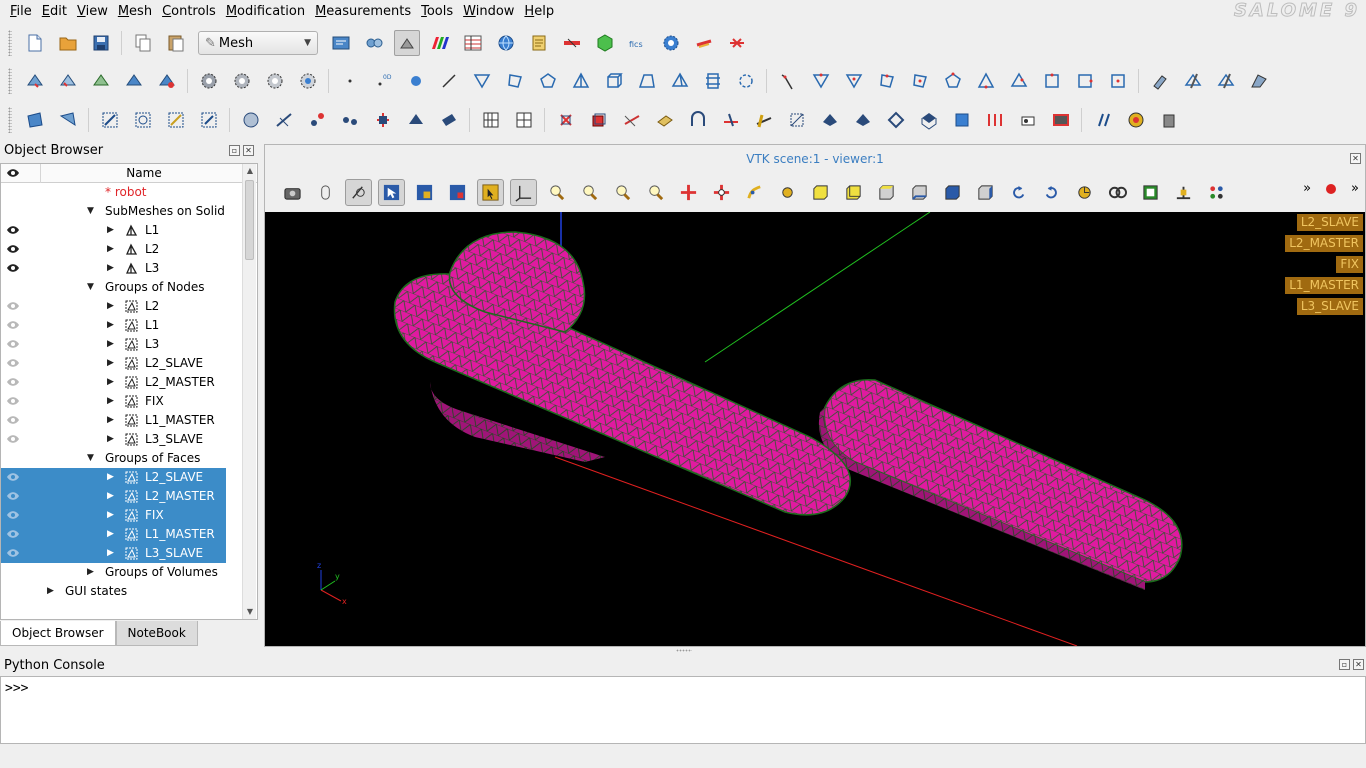 This screenshot has height=768, width=1366. What do you see at coordinates (350, 120) in the screenshot?
I see `move-node-button` at bounding box center [350, 120].